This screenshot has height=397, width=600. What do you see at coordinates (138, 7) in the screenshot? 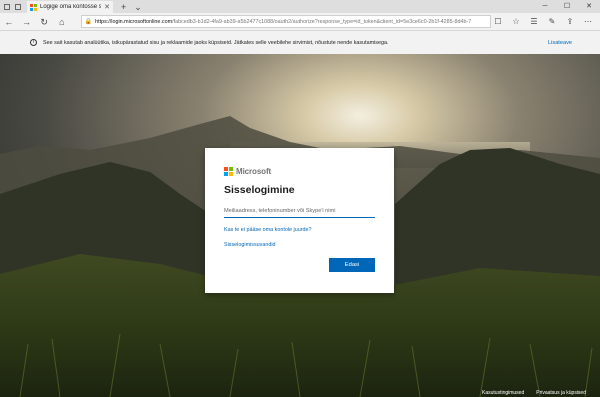
I see `tab-menu-chevron-icon: ⌄` at bounding box center [138, 7].